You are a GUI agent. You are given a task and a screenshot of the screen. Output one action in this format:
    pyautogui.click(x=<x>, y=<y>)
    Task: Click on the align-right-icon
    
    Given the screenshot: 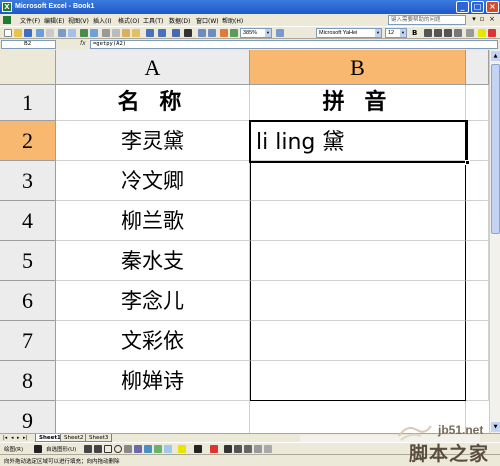 What is the action you would take?
    pyautogui.click(x=448, y=33)
    